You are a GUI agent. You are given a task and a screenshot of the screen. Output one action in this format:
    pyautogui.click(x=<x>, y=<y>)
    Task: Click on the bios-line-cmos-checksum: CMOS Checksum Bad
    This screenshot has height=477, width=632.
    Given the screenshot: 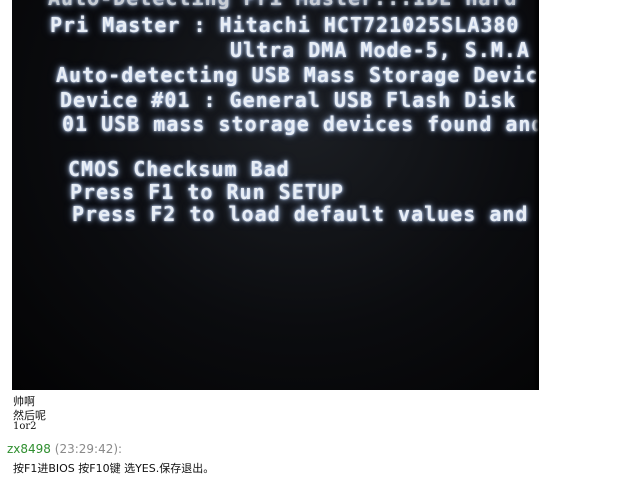 What is the action you would take?
    pyautogui.click(x=179, y=169)
    